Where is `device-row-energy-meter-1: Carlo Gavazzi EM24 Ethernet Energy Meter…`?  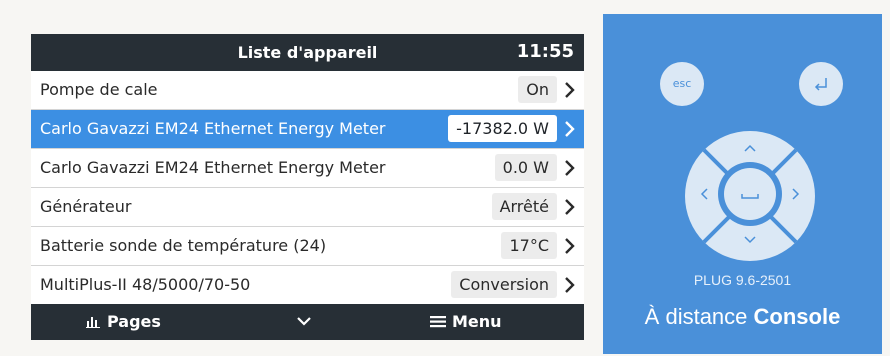
device-row-energy-meter-1: Carlo Gavazzi EM24 Ethernet Energy Meter… is located at coordinates (307, 129).